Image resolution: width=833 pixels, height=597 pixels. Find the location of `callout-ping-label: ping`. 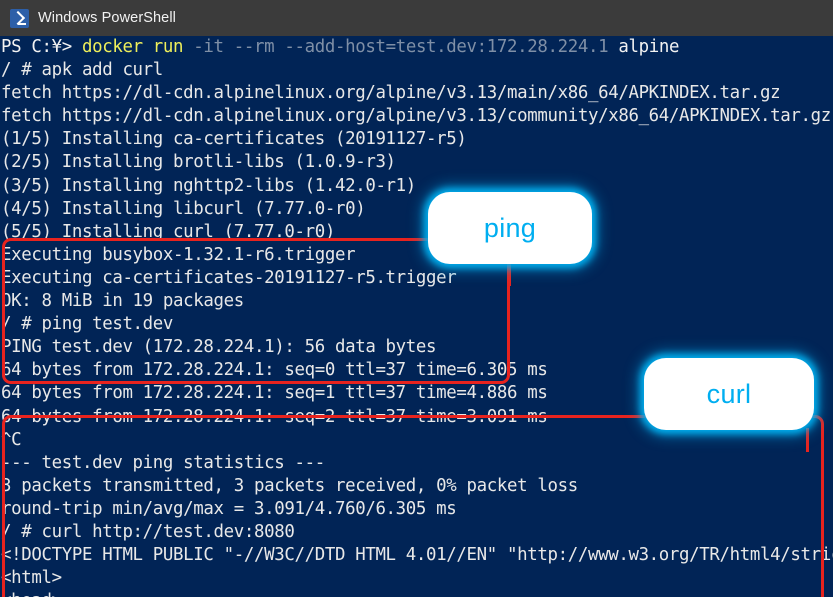

callout-ping-label: ping is located at coordinates (510, 227).